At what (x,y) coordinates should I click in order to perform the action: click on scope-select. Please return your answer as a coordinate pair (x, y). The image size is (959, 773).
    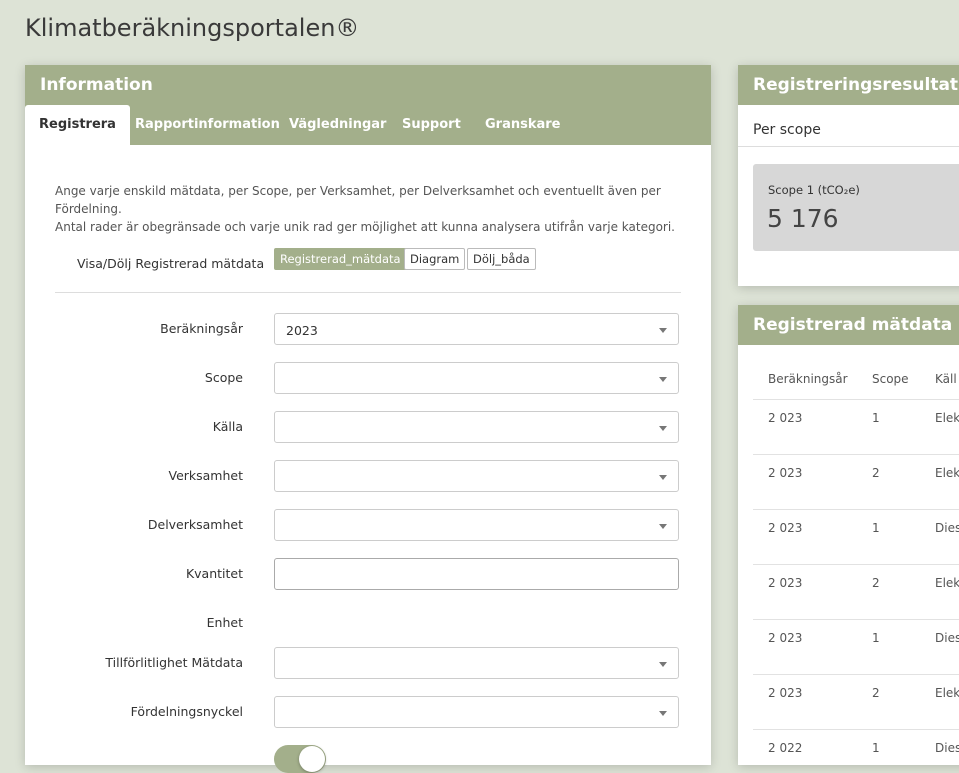
    Looking at the image, I should click on (476, 378).